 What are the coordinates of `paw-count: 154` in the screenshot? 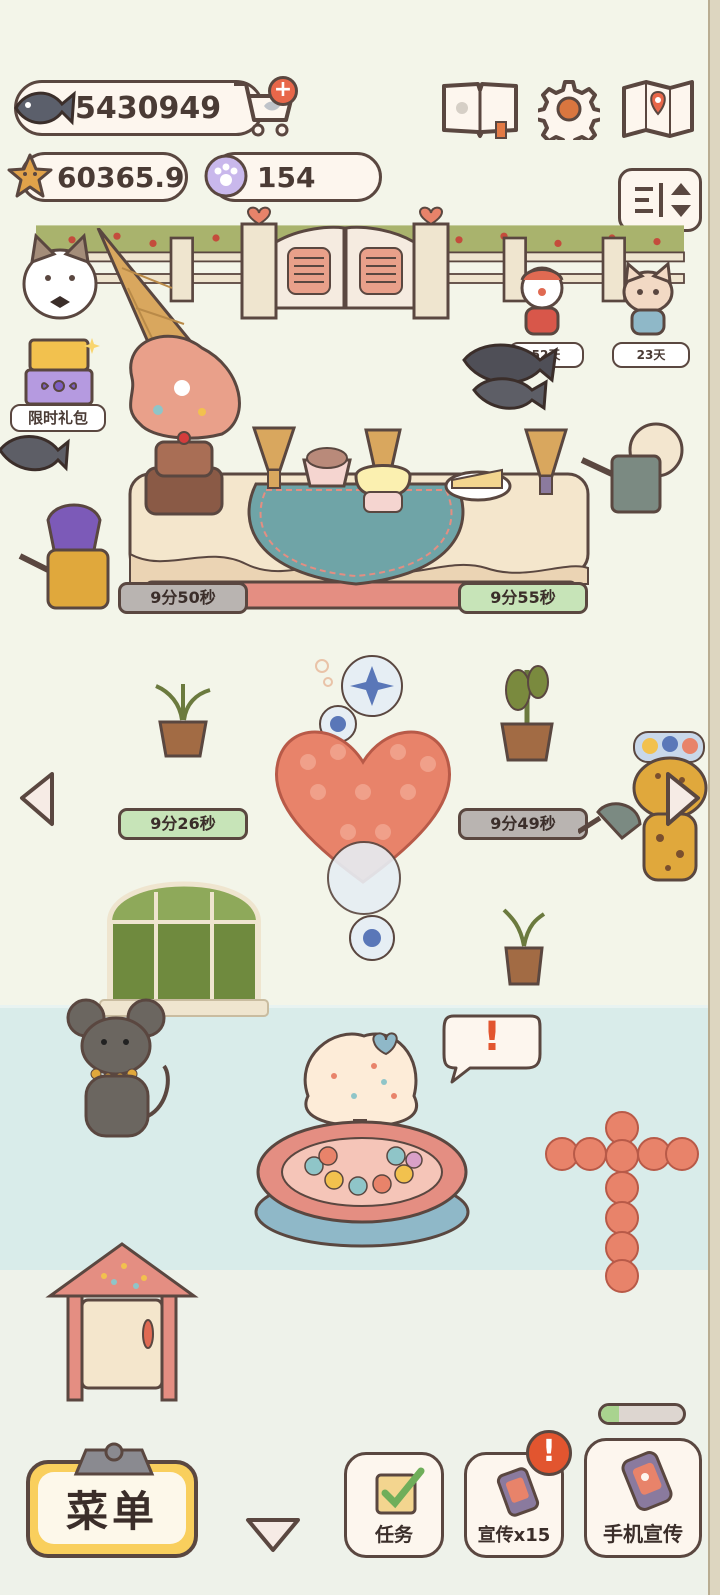 It's located at (286, 177).